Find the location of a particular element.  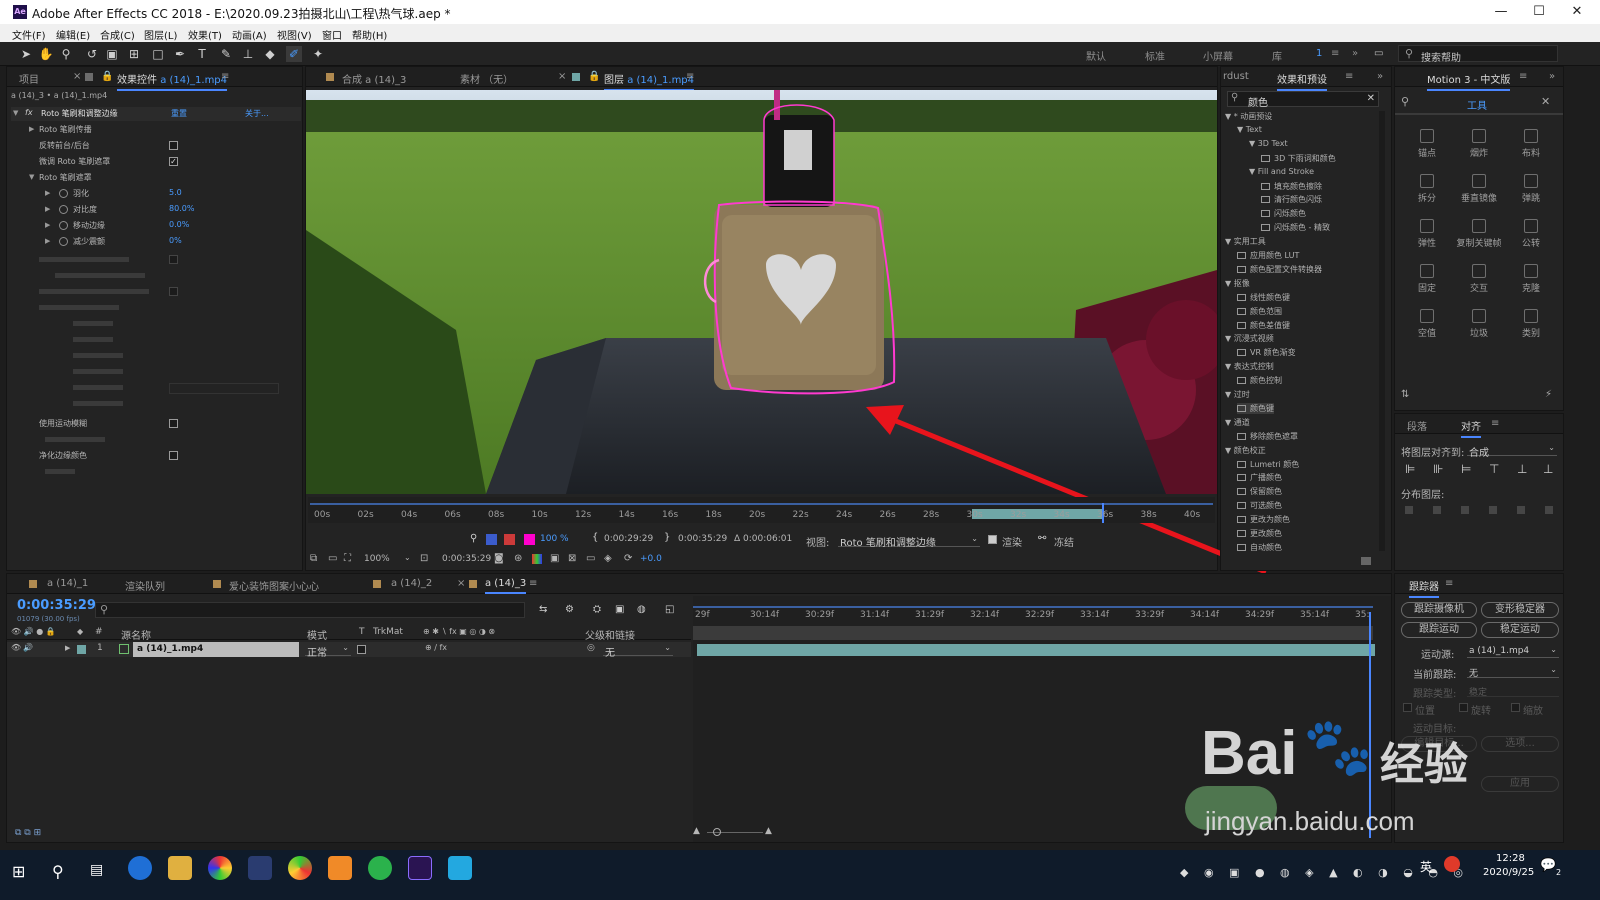

effects-tree-item: 线性颜色键 is located at coordinates (1263, 297).